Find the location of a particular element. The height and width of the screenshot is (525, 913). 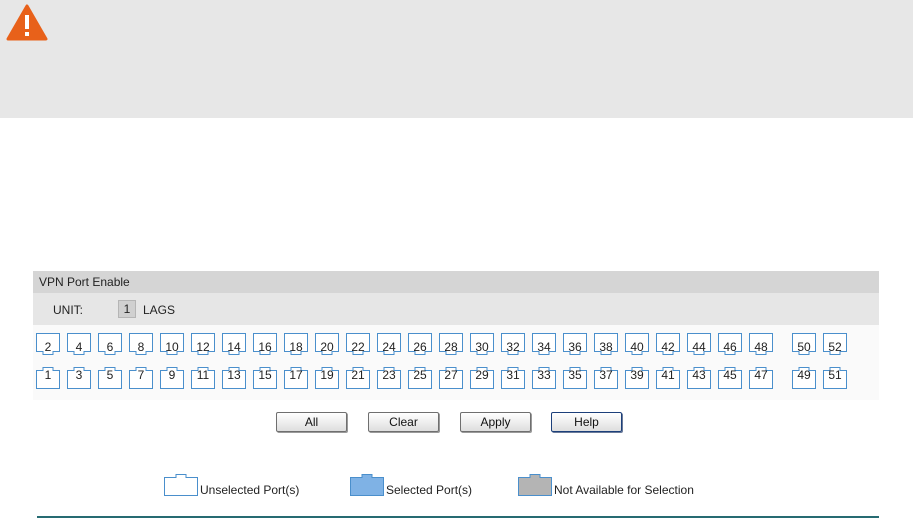

port-51: 51 is located at coordinates (835, 378).